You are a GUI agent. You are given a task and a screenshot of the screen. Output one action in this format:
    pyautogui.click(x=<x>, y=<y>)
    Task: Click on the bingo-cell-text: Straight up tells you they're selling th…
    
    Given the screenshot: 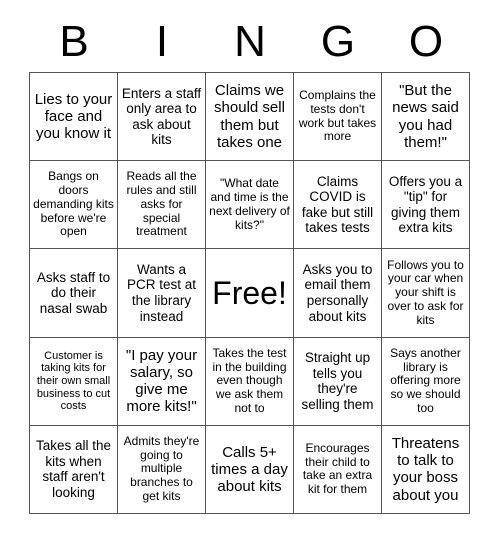 What is the action you would take?
    pyautogui.click(x=337, y=381)
    